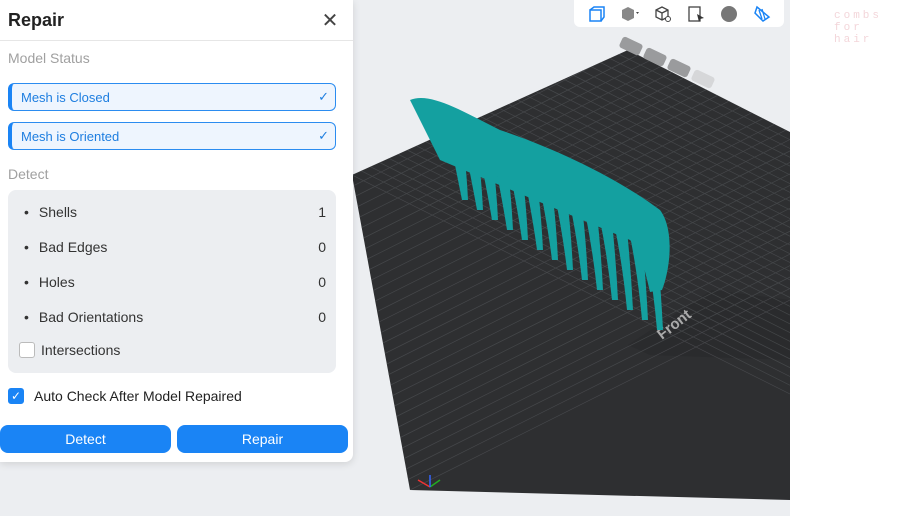  What do you see at coordinates (65, 97) in the screenshot?
I see `status-label: Mesh is Closed` at bounding box center [65, 97].